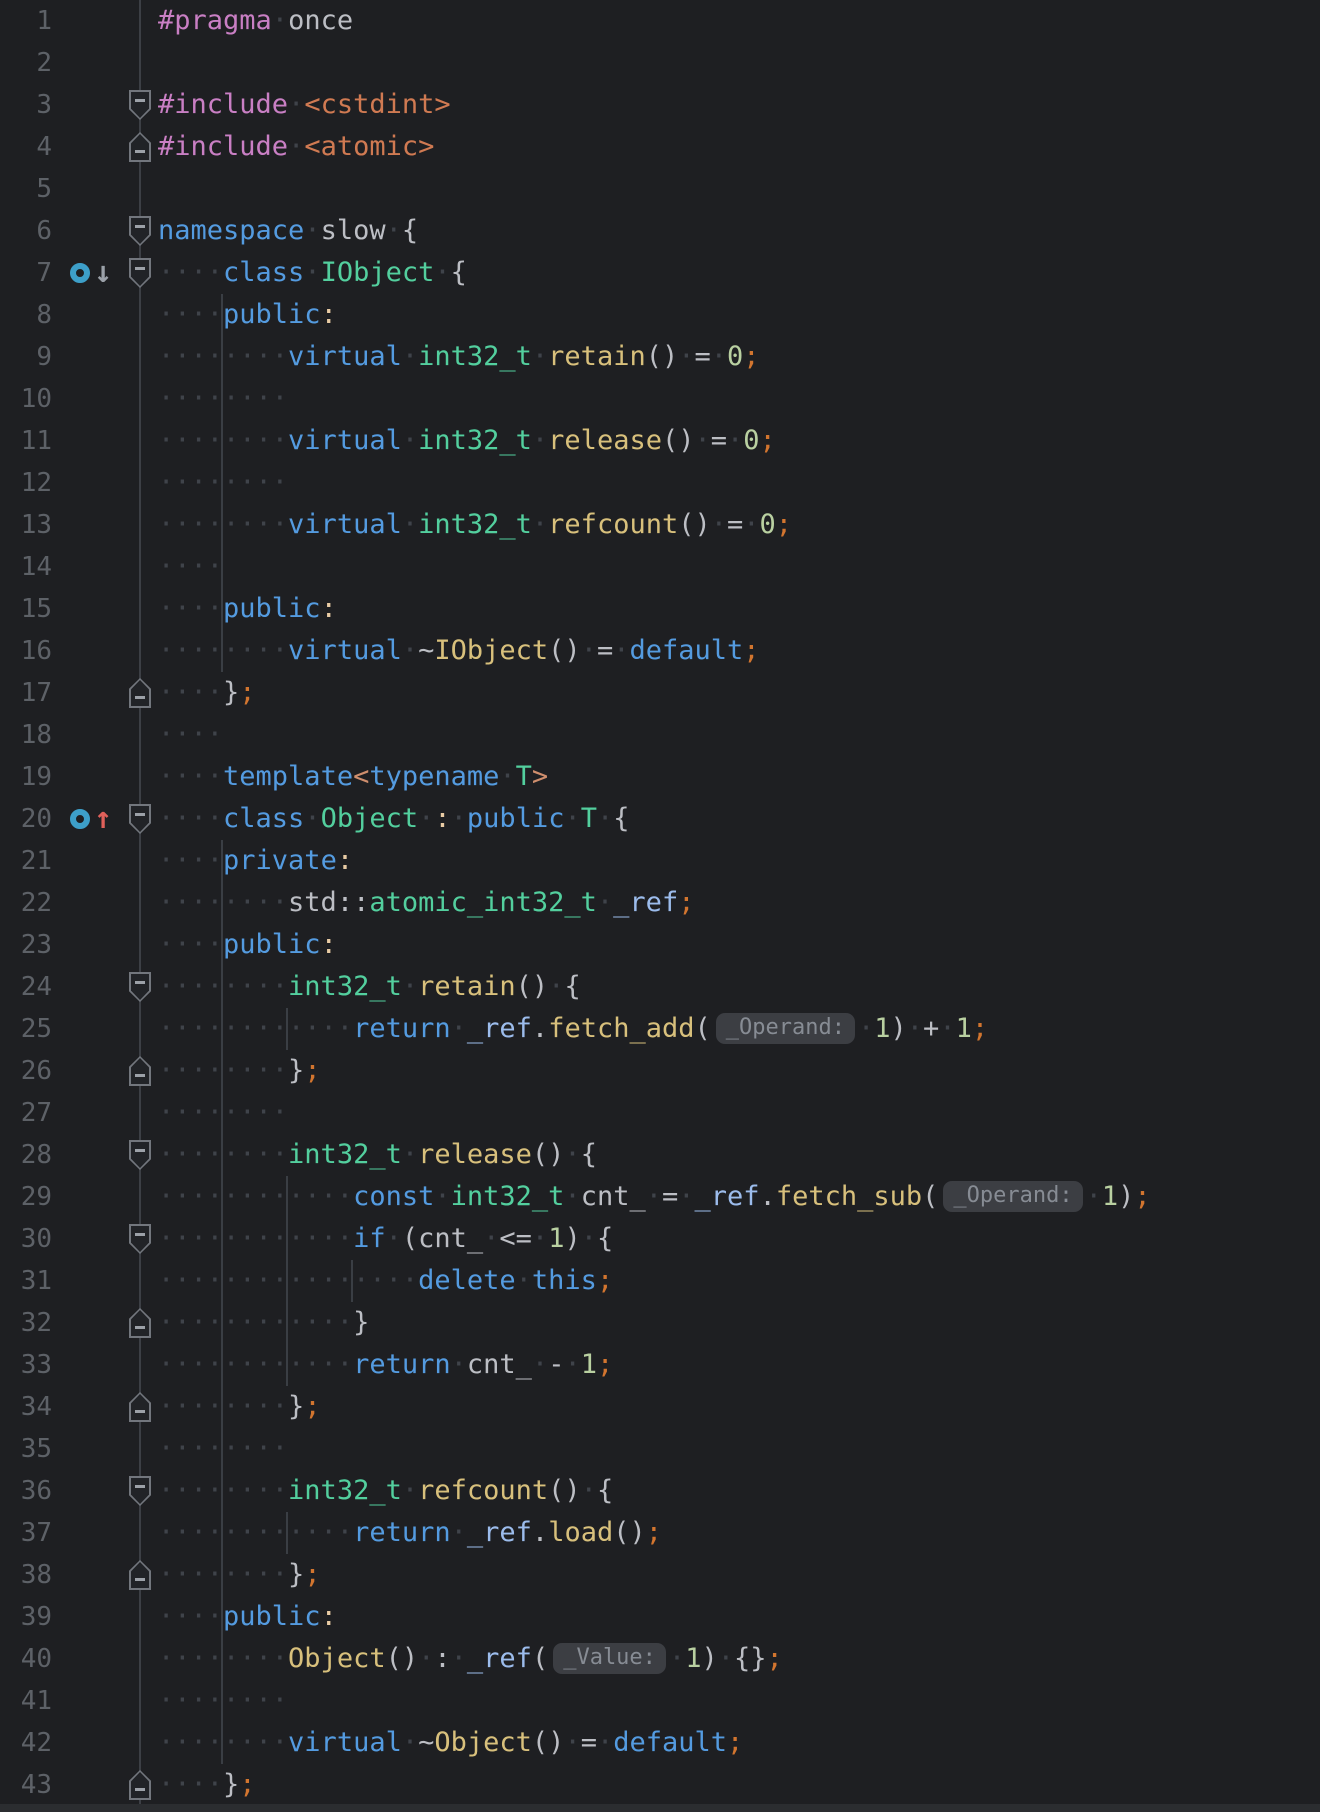 This screenshot has height=1812, width=1320. Describe the element at coordinates (80, 819) in the screenshot. I see `overrides-icon` at that location.